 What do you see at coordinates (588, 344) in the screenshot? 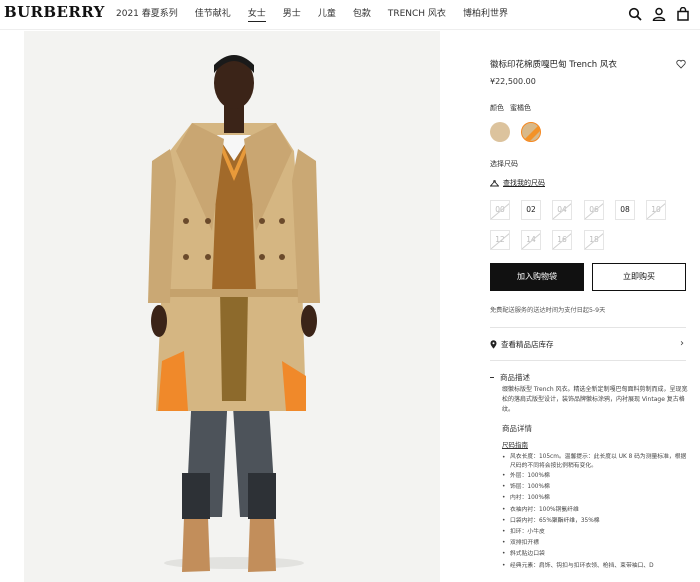
I see `store-stock-link: 查看精品店库存 ›` at bounding box center [588, 344].